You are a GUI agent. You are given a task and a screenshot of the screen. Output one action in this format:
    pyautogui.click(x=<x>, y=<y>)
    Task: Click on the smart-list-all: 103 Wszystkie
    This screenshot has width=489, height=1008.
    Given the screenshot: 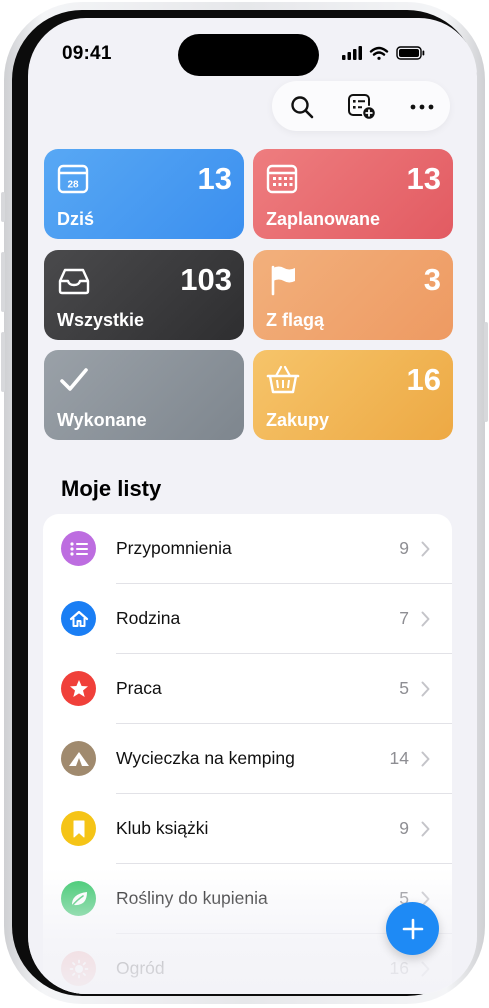 What is the action you would take?
    pyautogui.click(x=144, y=295)
    